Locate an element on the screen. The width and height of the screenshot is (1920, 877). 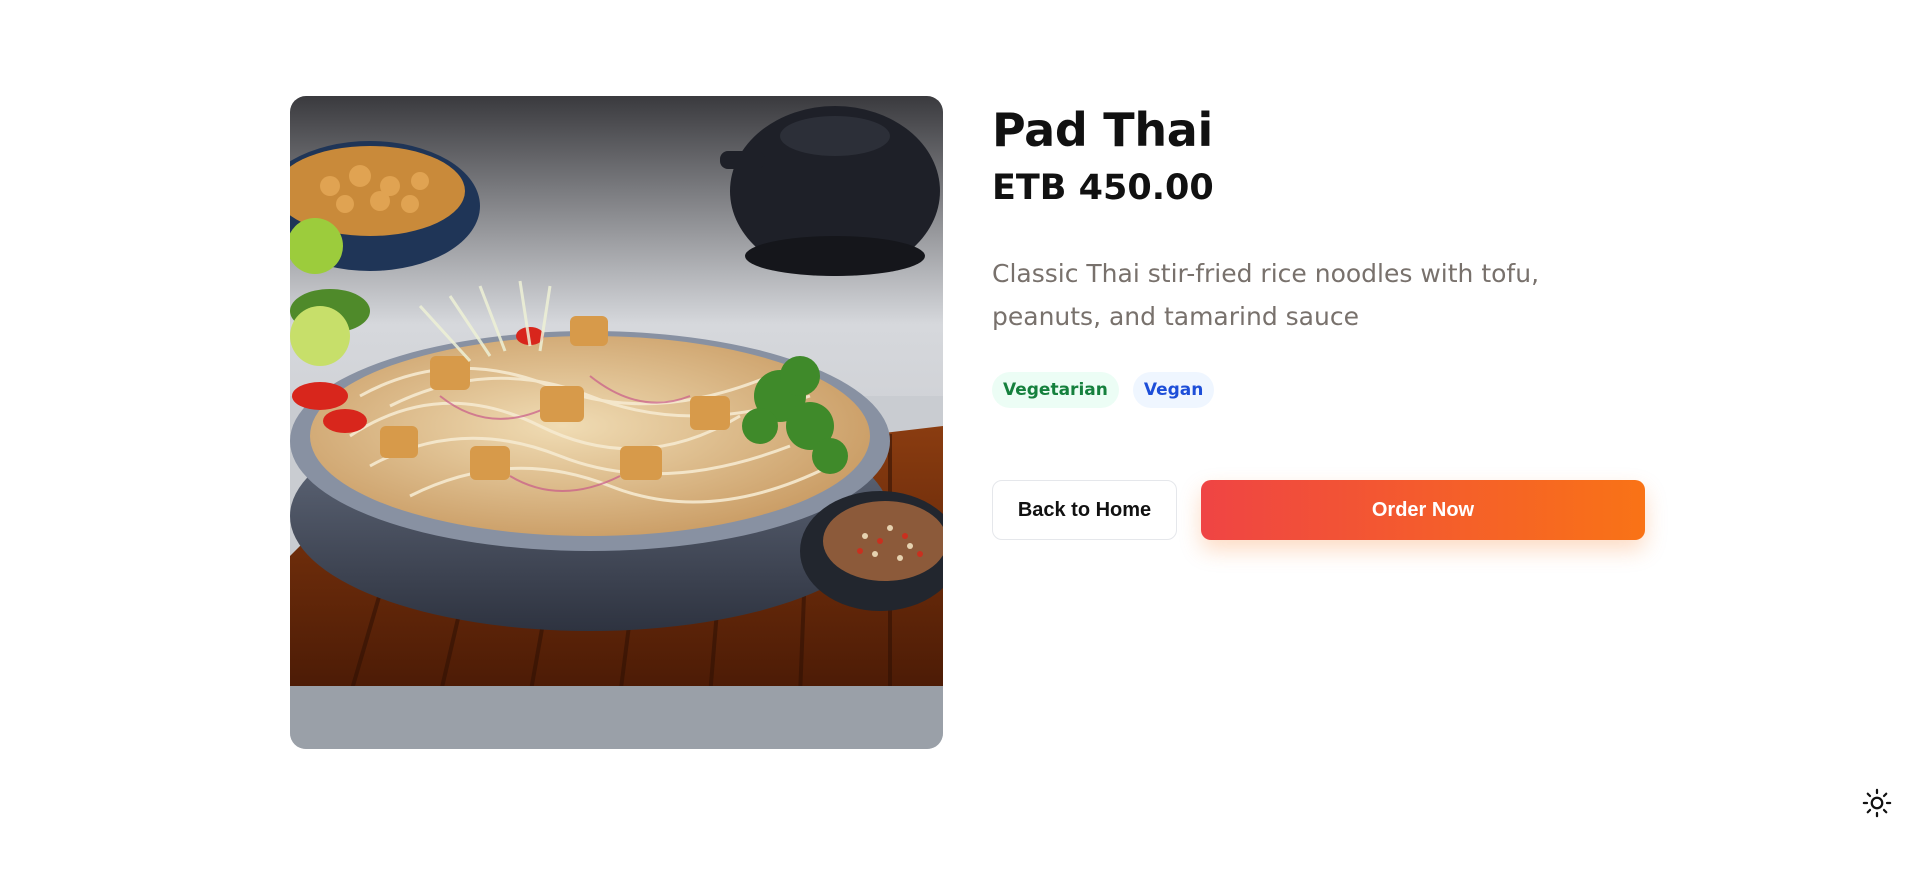
sun-icon is located at coordinates (1877, 803).